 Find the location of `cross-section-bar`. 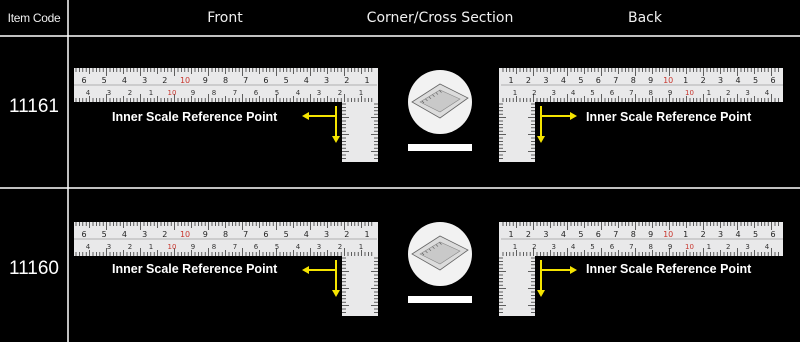

cross-section-bar is located at coordinates (440, 299).